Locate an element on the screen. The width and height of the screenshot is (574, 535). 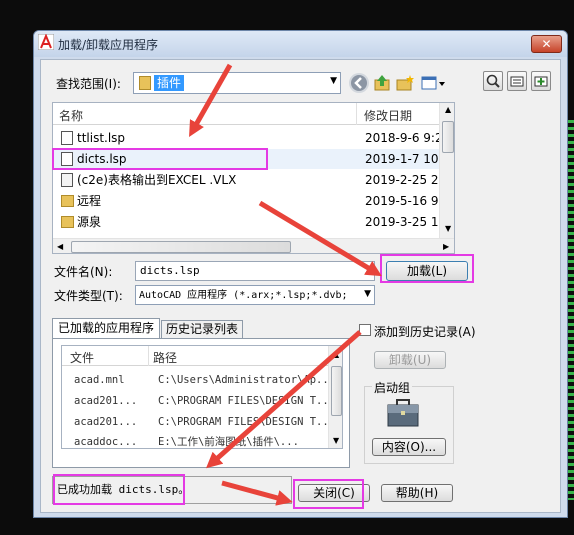
col-date-header: 修改日期 is located at coordinates (388, 115).